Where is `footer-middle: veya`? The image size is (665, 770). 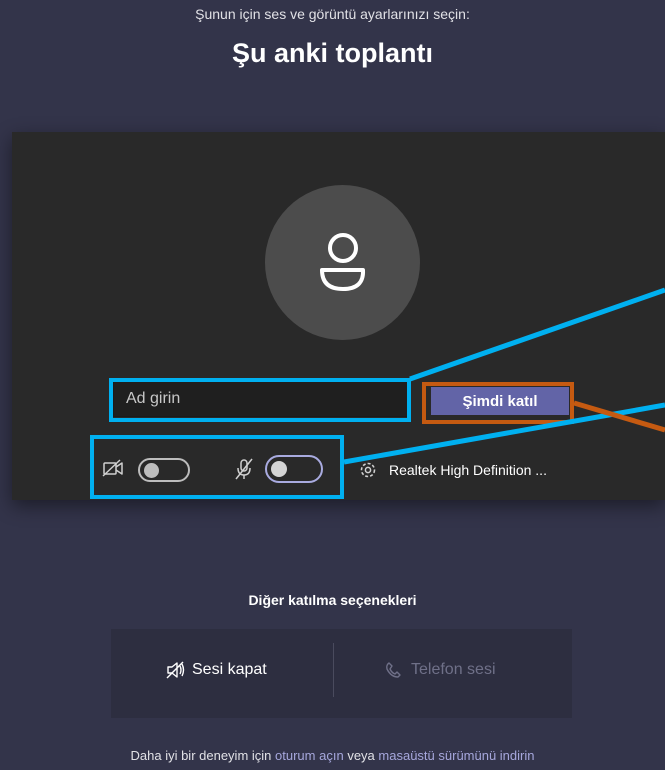
footer-middle: veya is located at coordinates (361, 755).